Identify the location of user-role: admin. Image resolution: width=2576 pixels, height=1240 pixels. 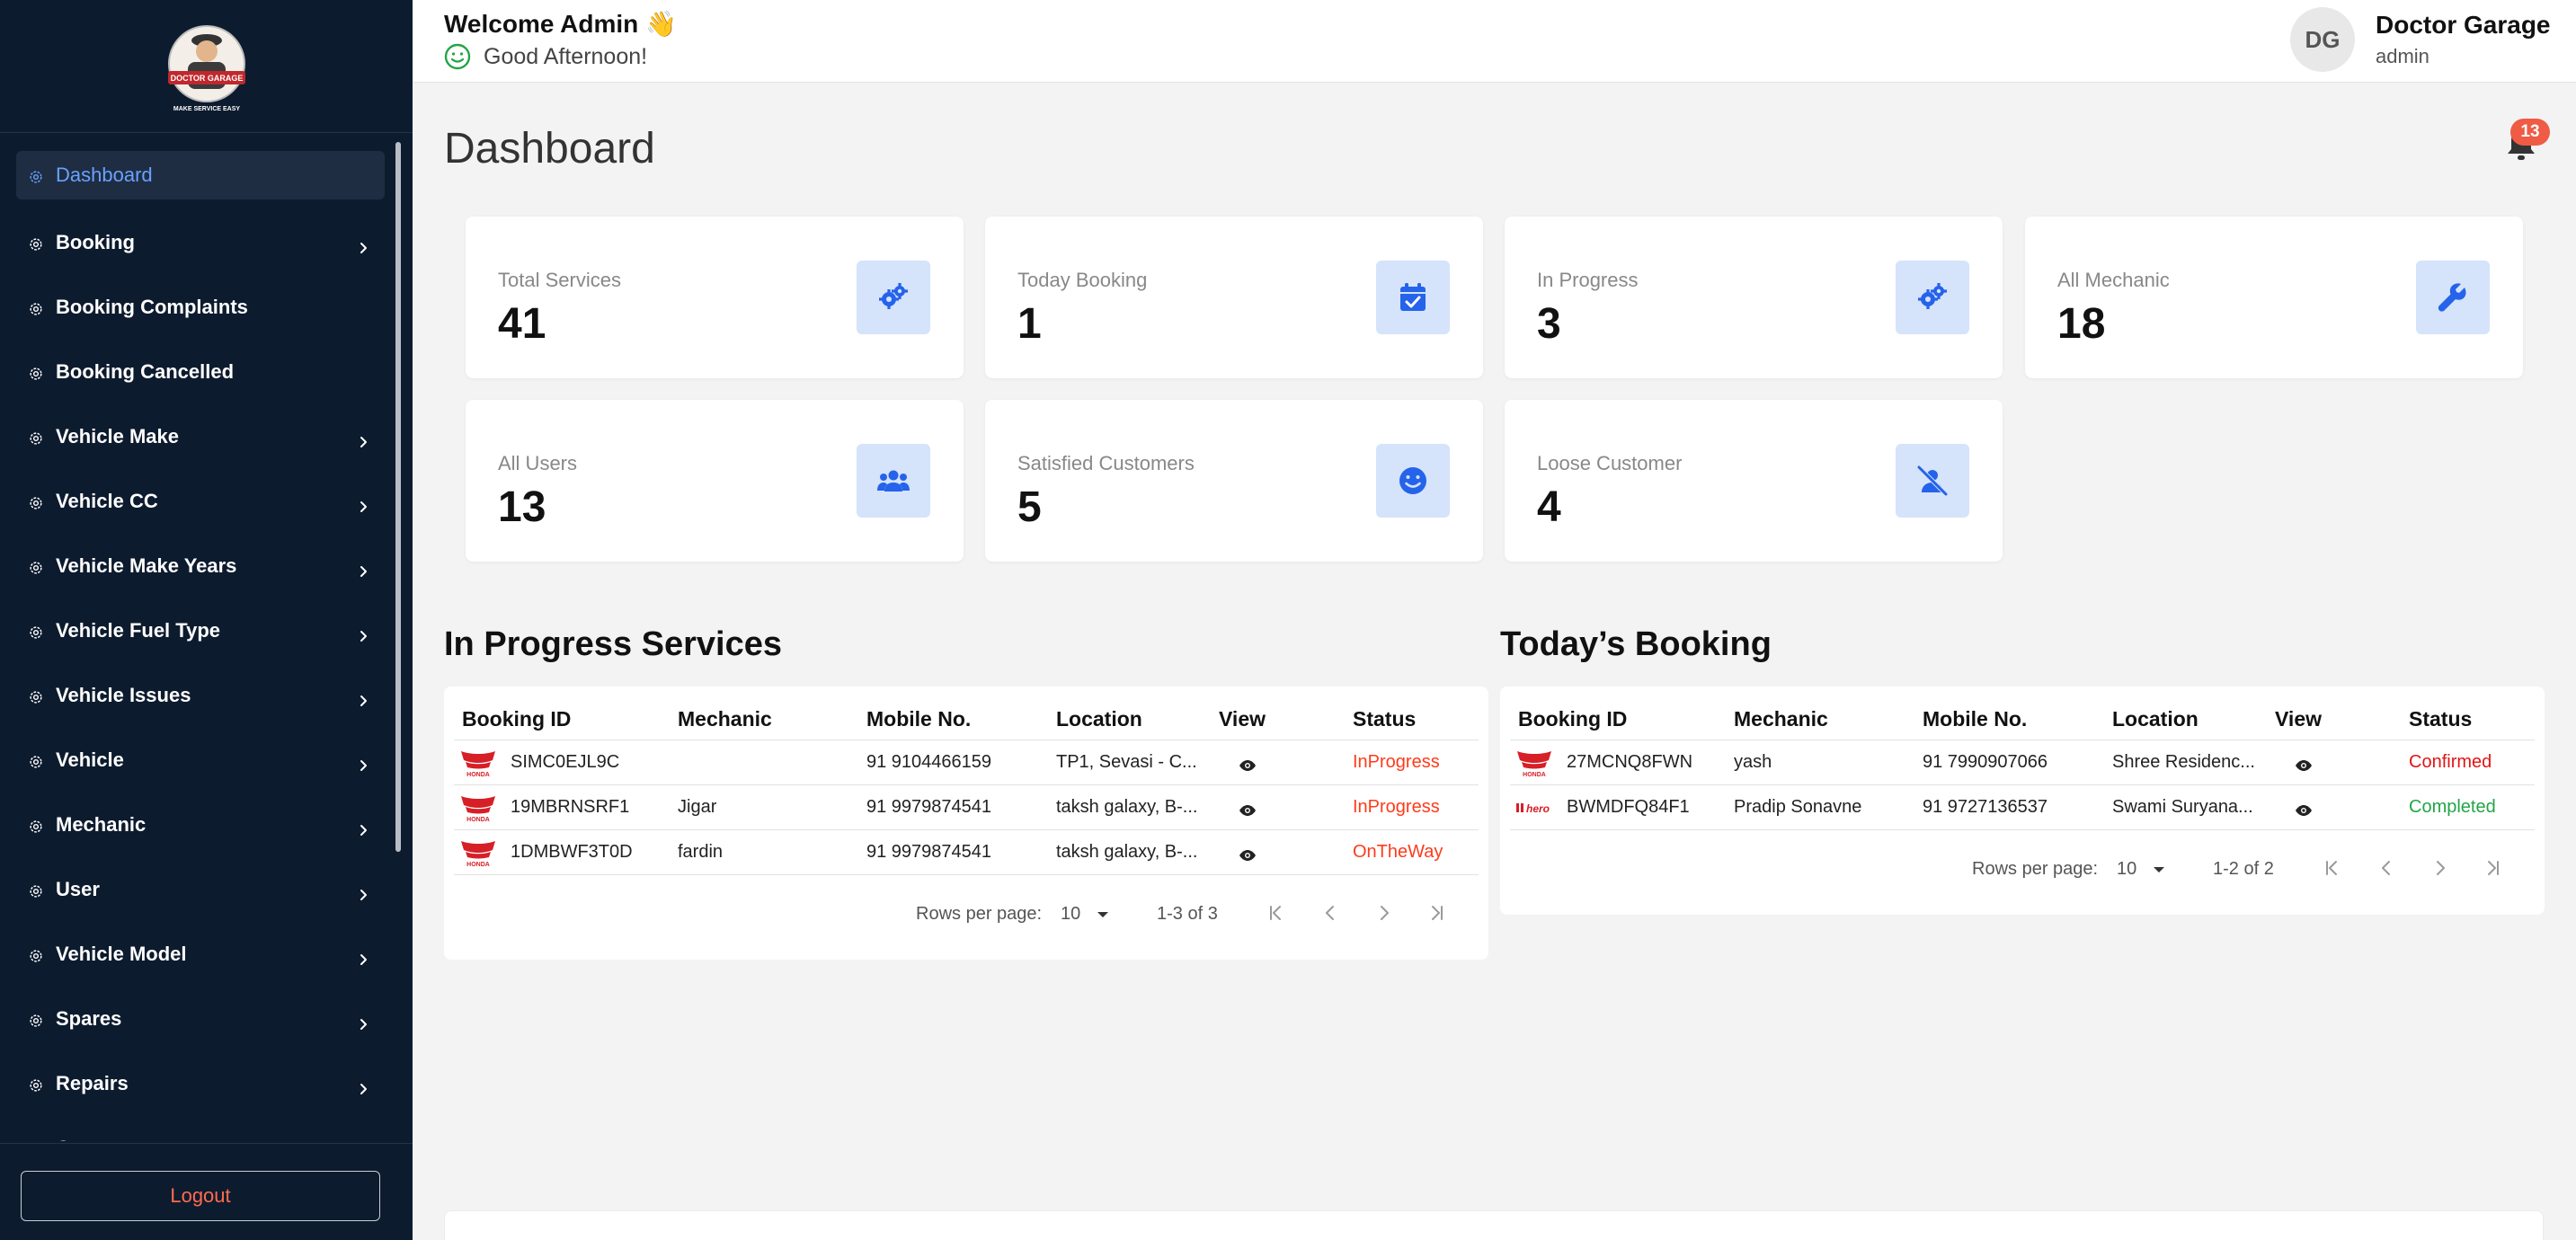
(2402, 56).